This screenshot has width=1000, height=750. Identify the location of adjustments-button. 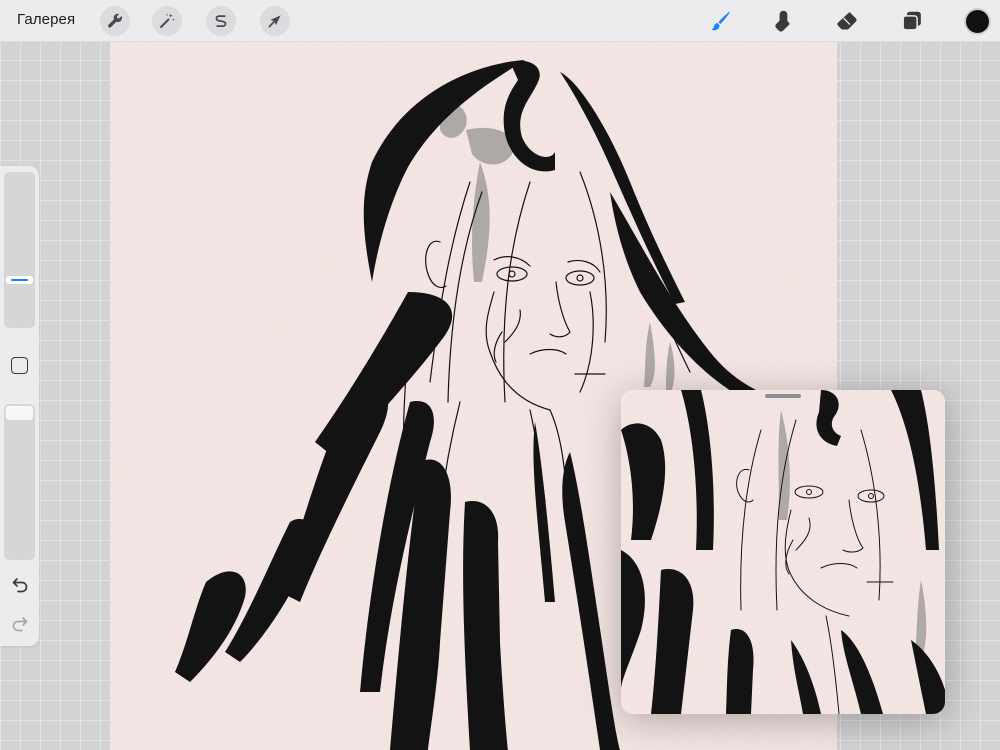
(167, 21).